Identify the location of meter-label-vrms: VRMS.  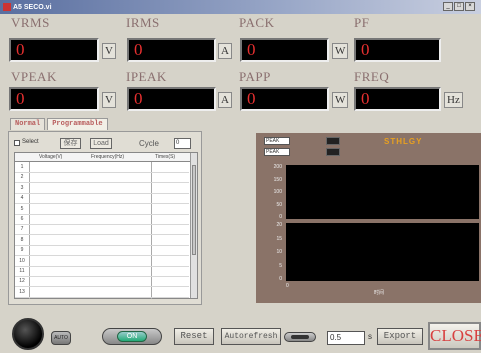
(30, 22).